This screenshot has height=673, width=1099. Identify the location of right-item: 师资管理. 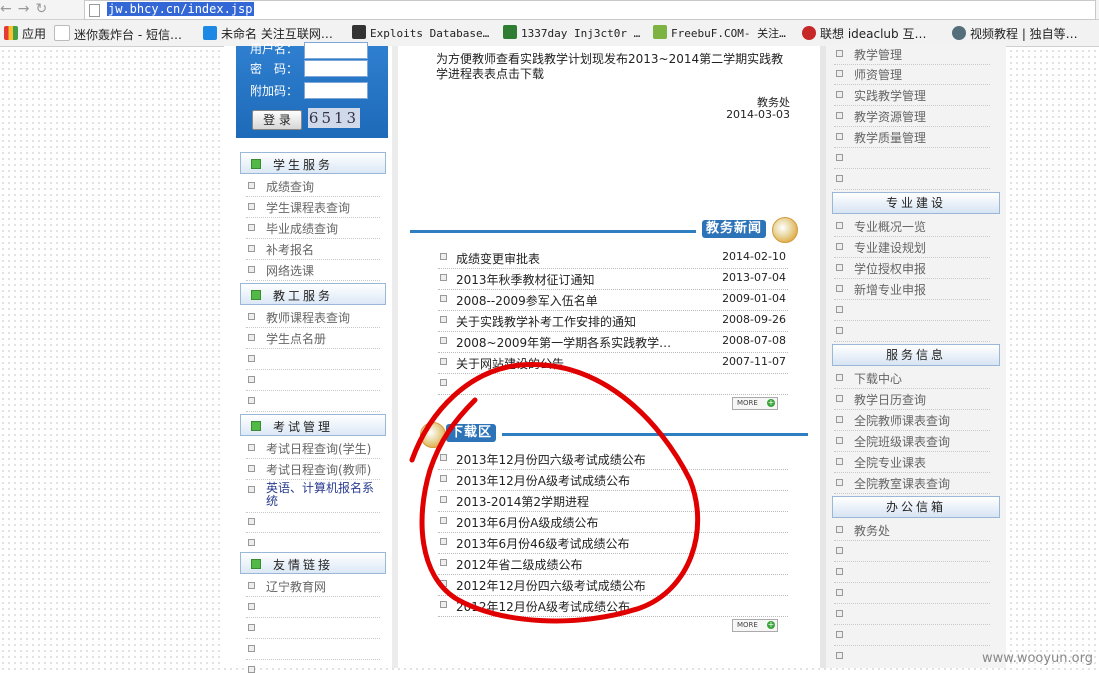
(912, 74).